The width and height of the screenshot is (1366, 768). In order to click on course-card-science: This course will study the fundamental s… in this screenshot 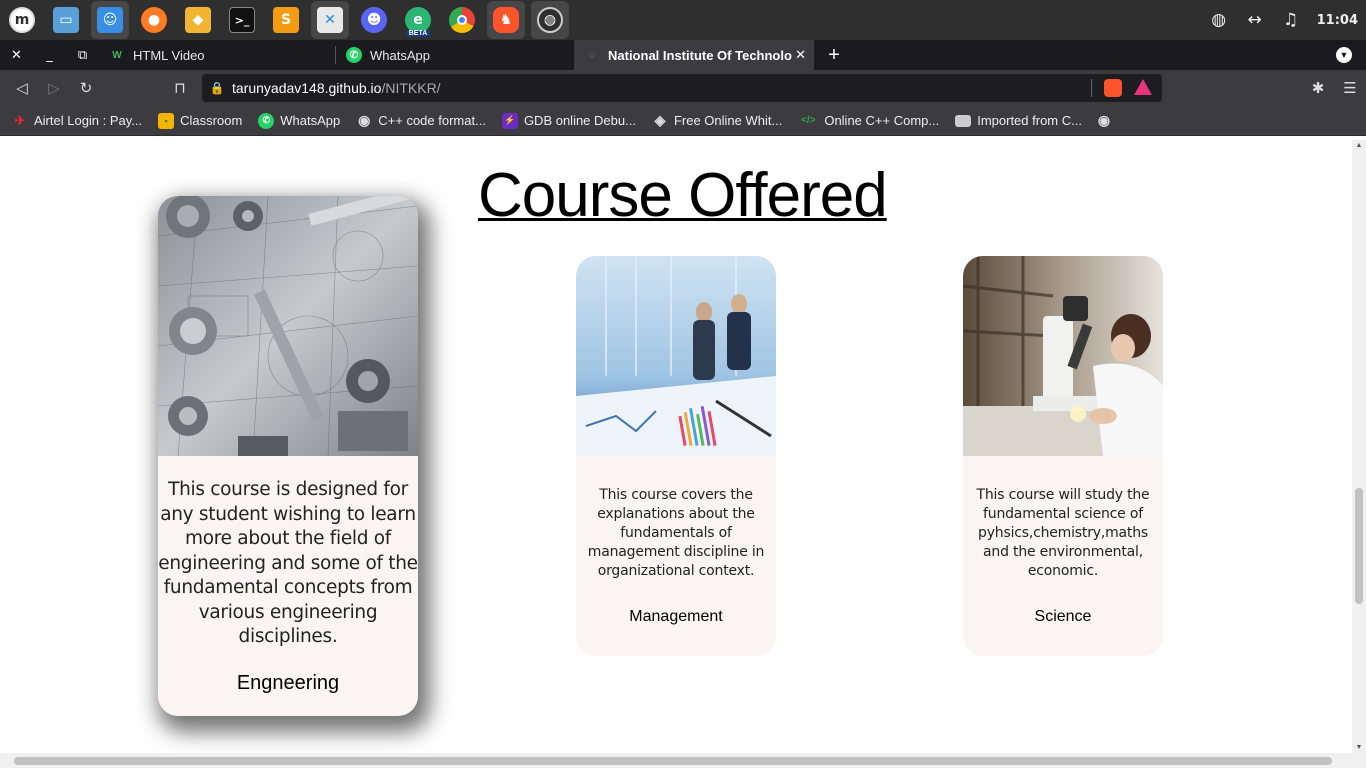, I will do `click(1063, 456)`.